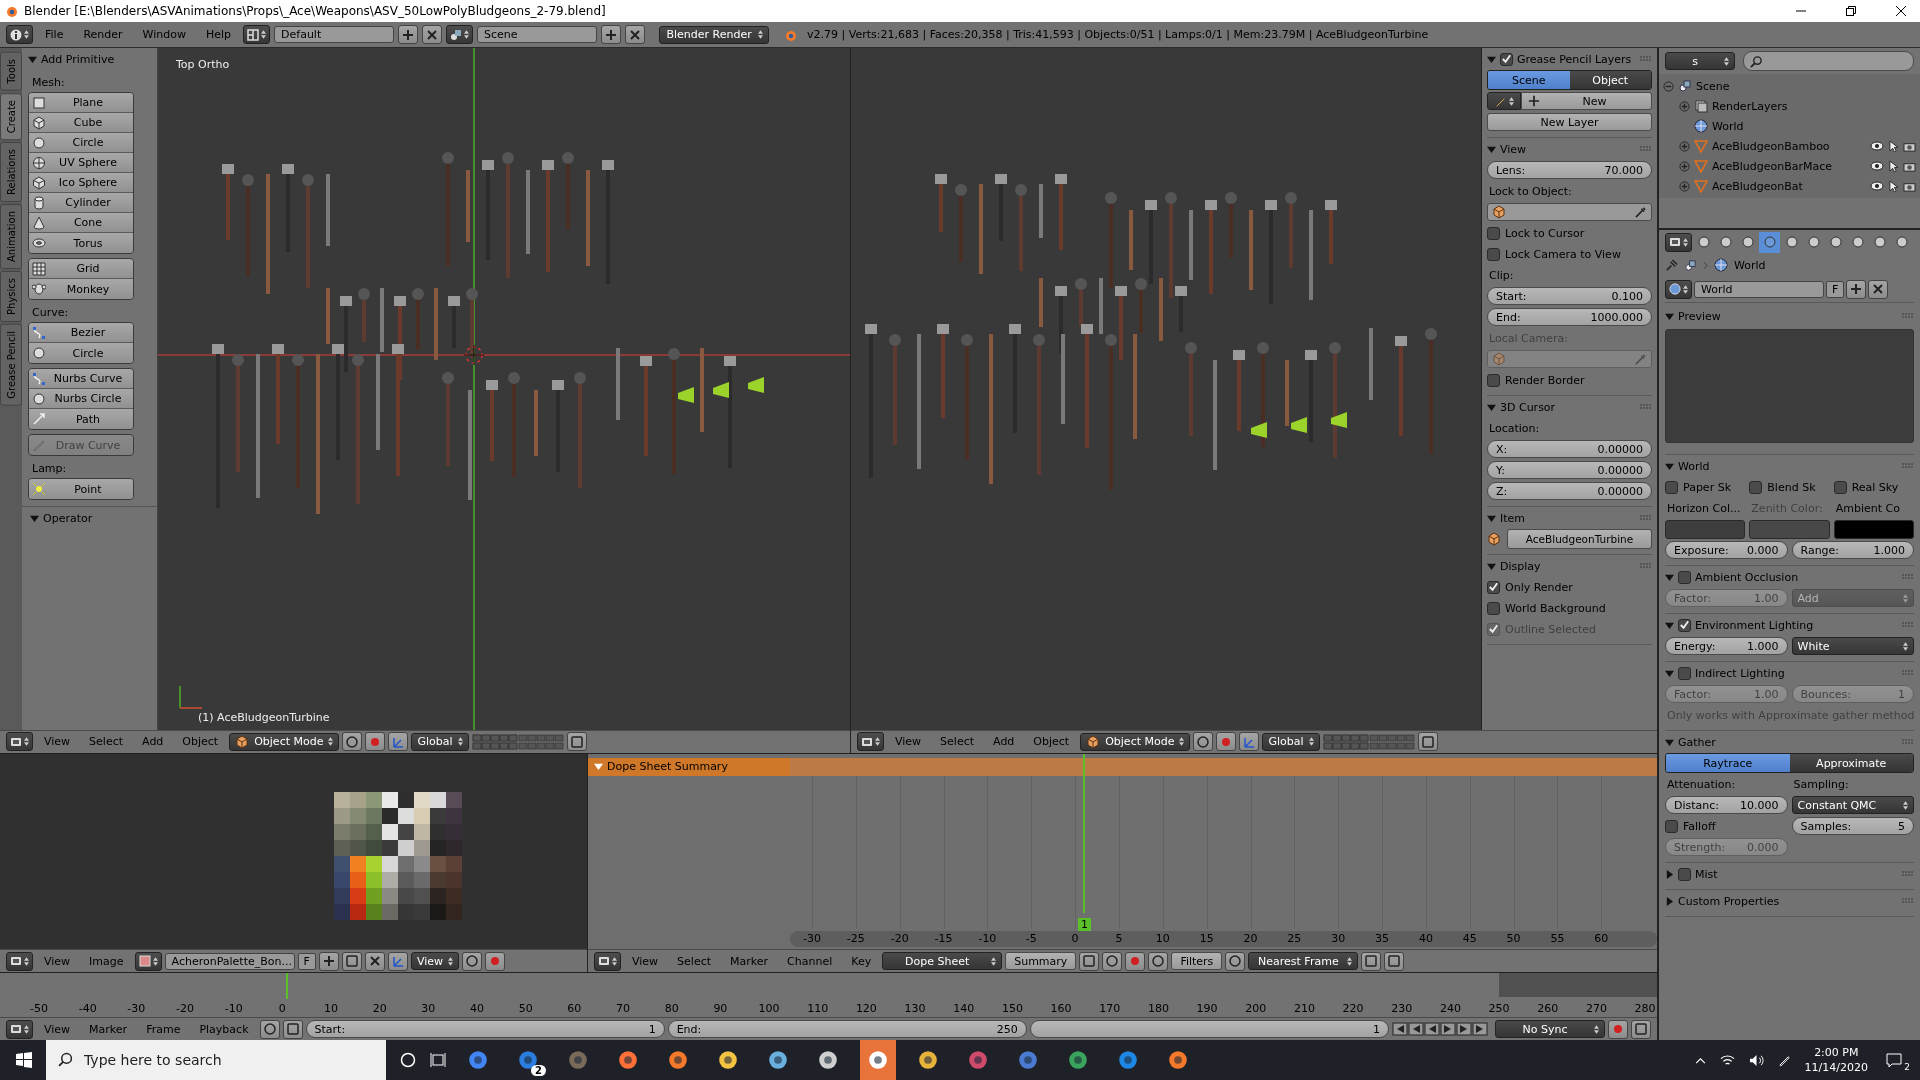  What do you see at coordinates (1576, 59) in the screenshot?
I see `panel-title: Grease Pencil Layers` at bounding box center [1576, 59].